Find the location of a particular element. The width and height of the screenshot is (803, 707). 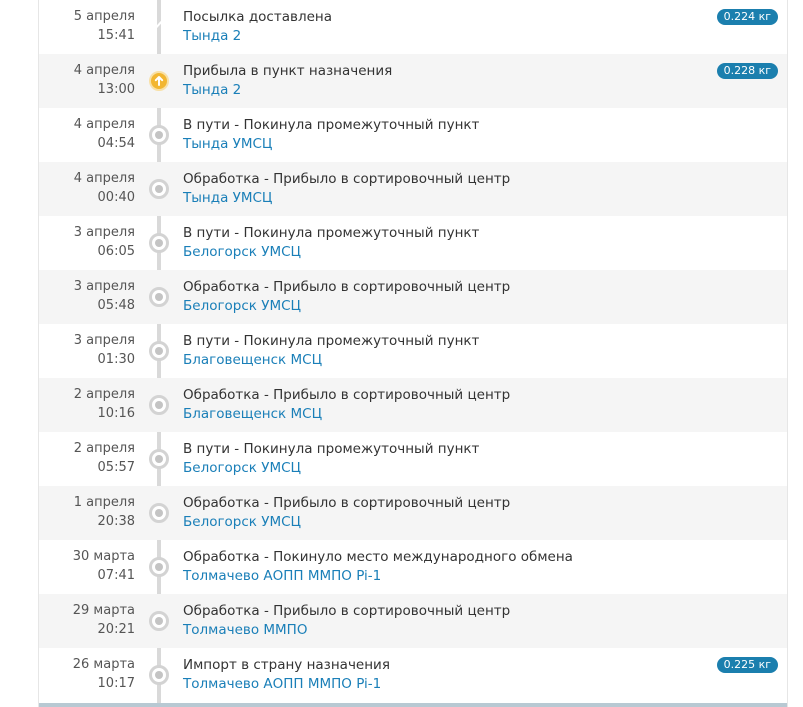

check-icon is located at coordinates (159, 27).